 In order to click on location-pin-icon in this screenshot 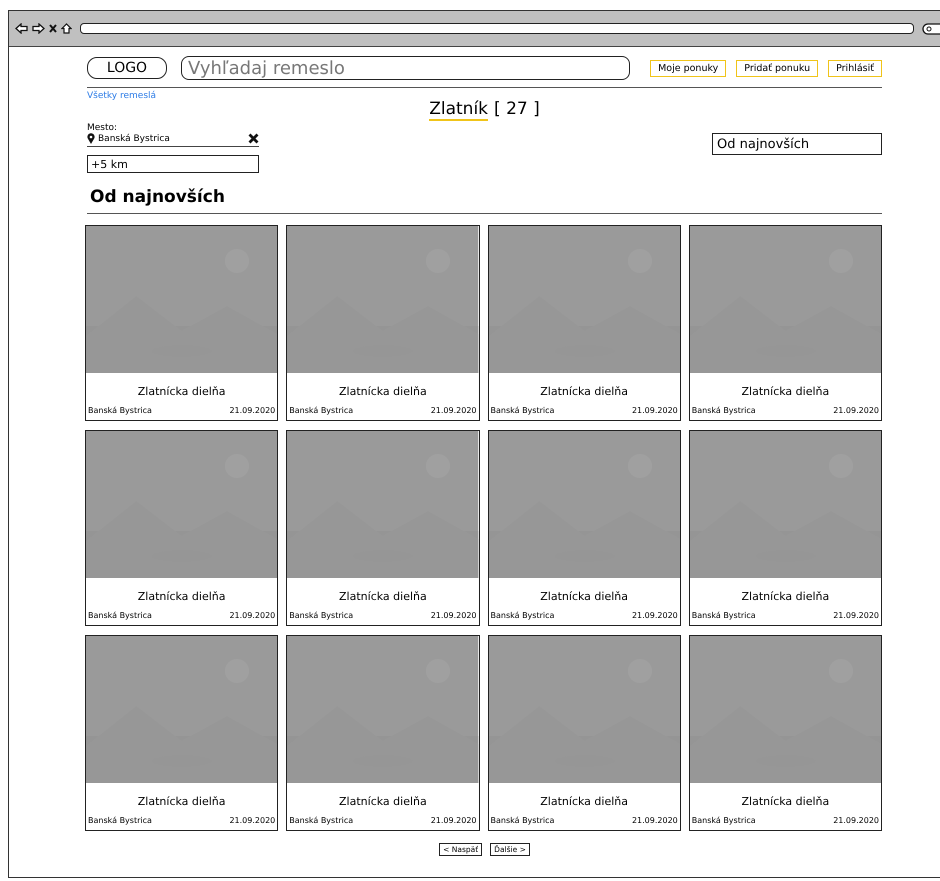, I will do `click(91, 138)`.